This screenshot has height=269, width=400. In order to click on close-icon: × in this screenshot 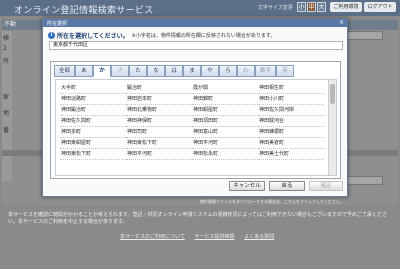, I will do `click(341, 23)`.